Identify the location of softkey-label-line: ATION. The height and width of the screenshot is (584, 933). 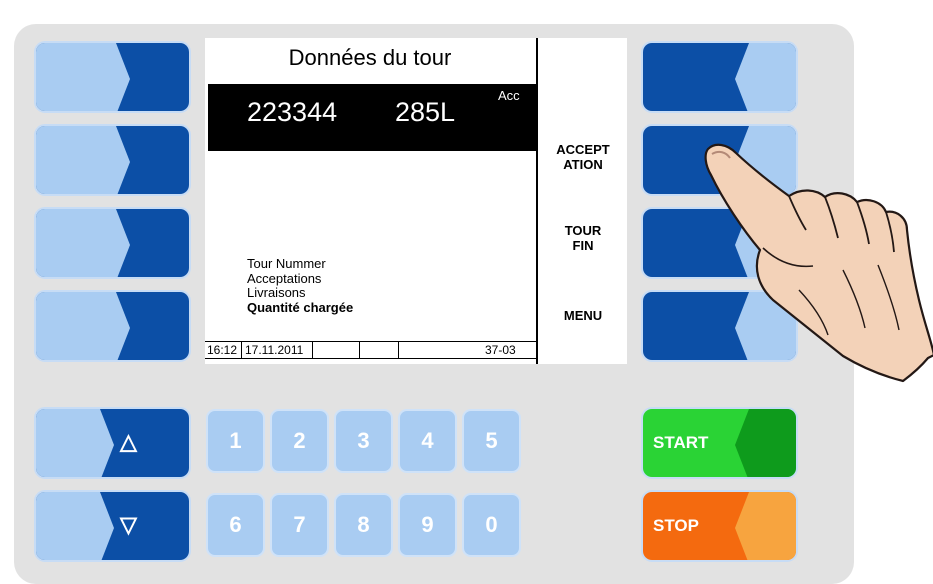
(583, 164).